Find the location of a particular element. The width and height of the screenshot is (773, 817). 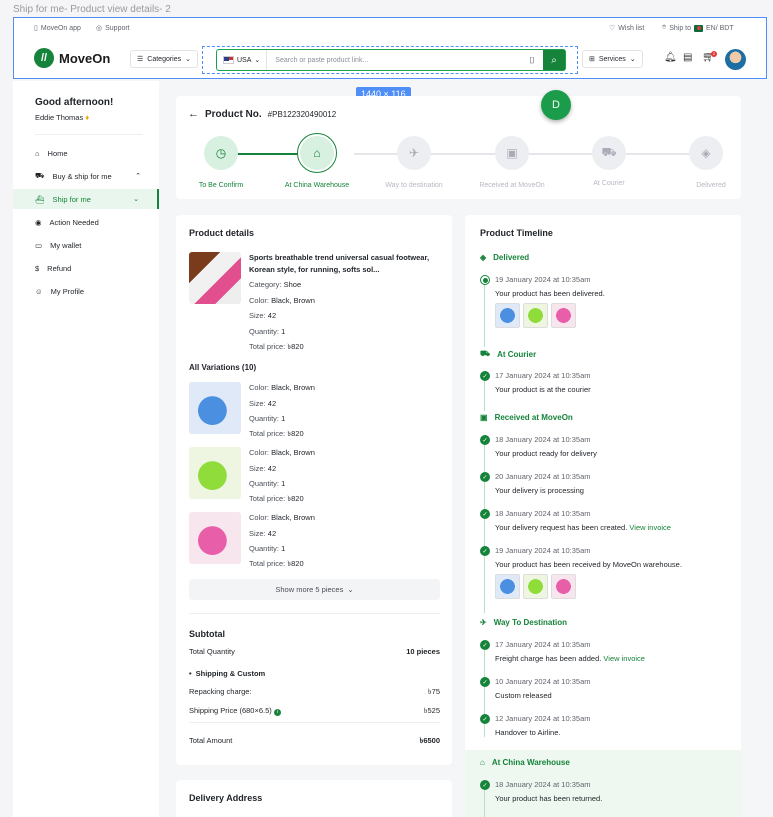

step-label: At China Warehouse is located at coordinates (317, 185).